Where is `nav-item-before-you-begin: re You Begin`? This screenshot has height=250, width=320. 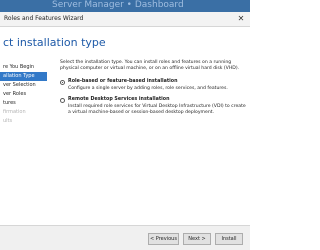
nav-item-before-you-begin: re You Begin is located at coordinates (23, 67).